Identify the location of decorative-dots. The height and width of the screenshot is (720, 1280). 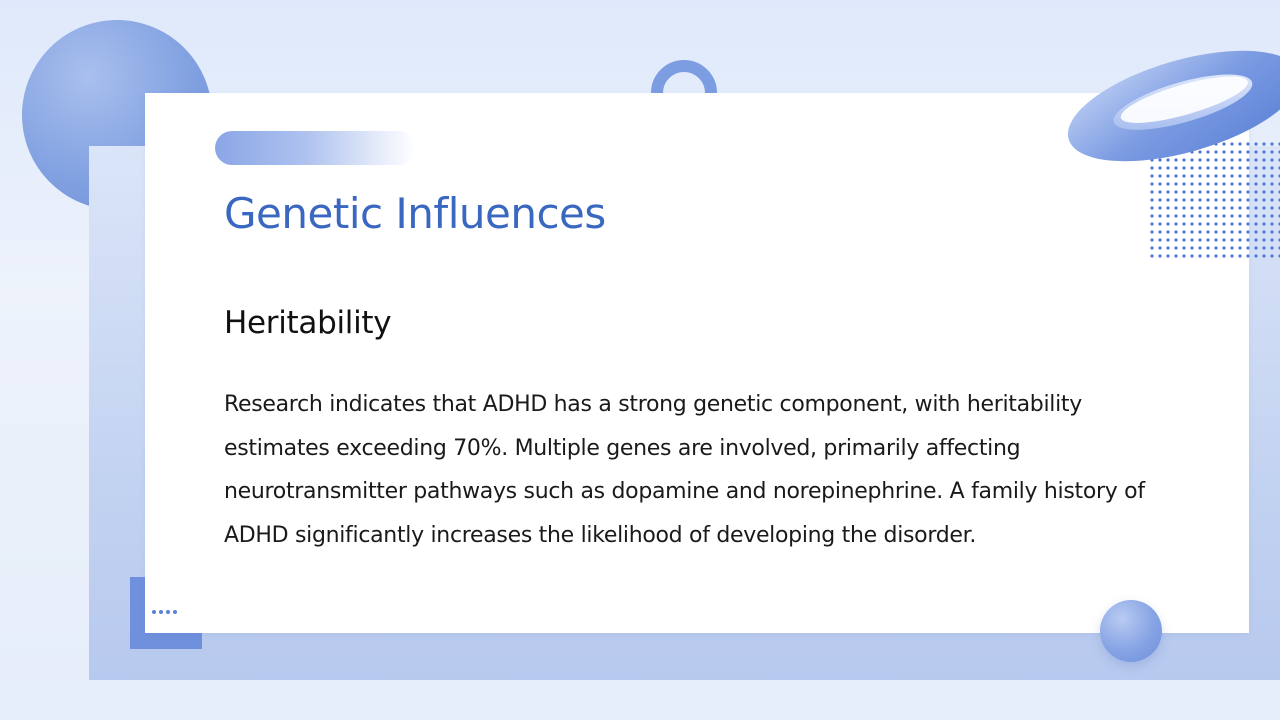
(164, 612).